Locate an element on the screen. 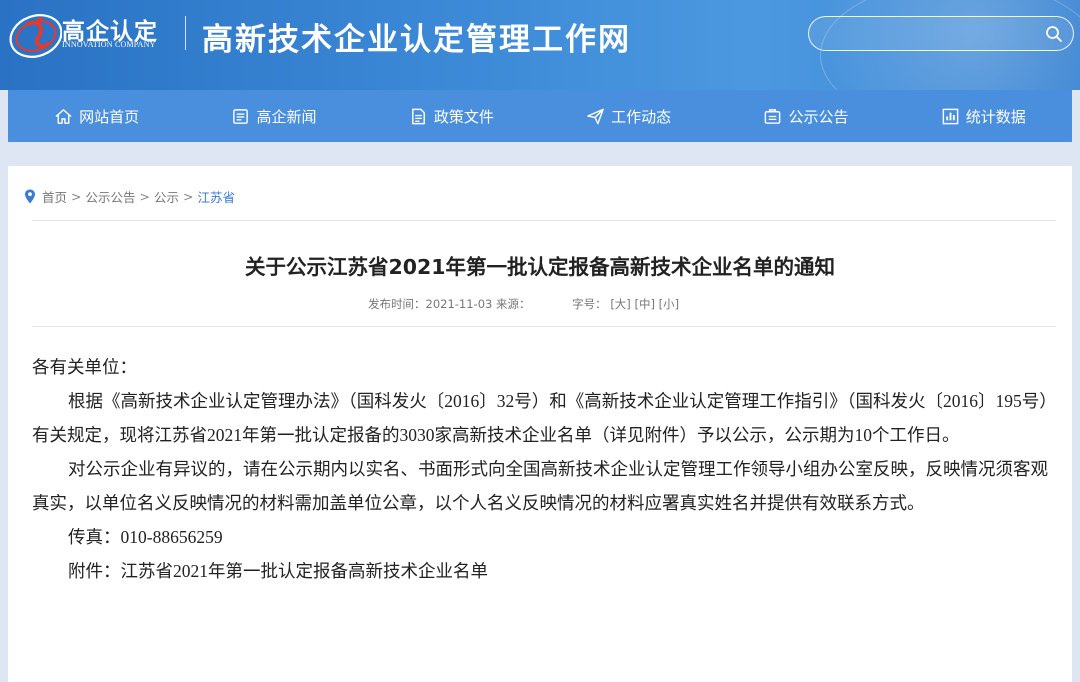 The height and width of the screenshot is (682, 1080). article-meta: 发布时间：2021-11-03 来源： 字号： [大] [中] [小] is located at coordinates (523, 304).